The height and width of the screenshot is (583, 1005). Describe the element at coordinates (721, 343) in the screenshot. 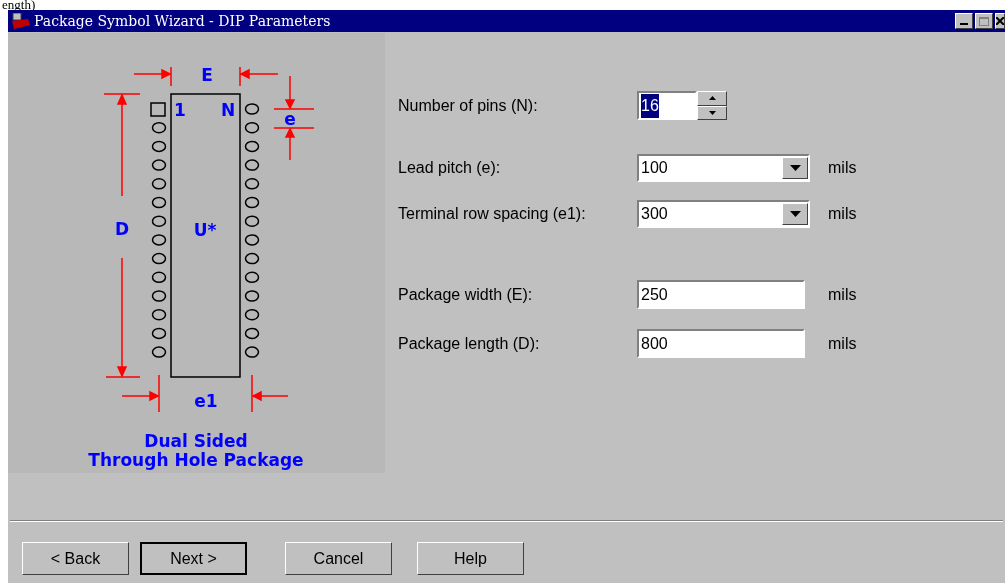

I see `input-field: 800` at that location.